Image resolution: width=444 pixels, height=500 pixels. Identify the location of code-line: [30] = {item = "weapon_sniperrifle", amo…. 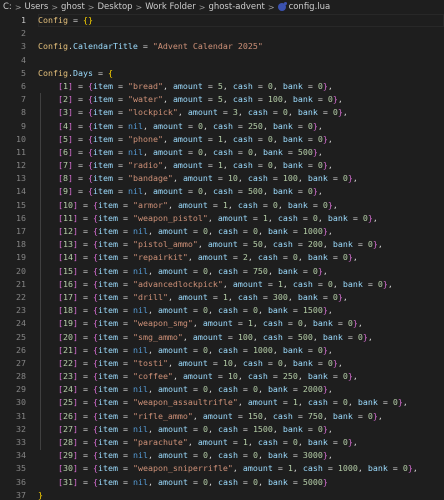
(241, 468).